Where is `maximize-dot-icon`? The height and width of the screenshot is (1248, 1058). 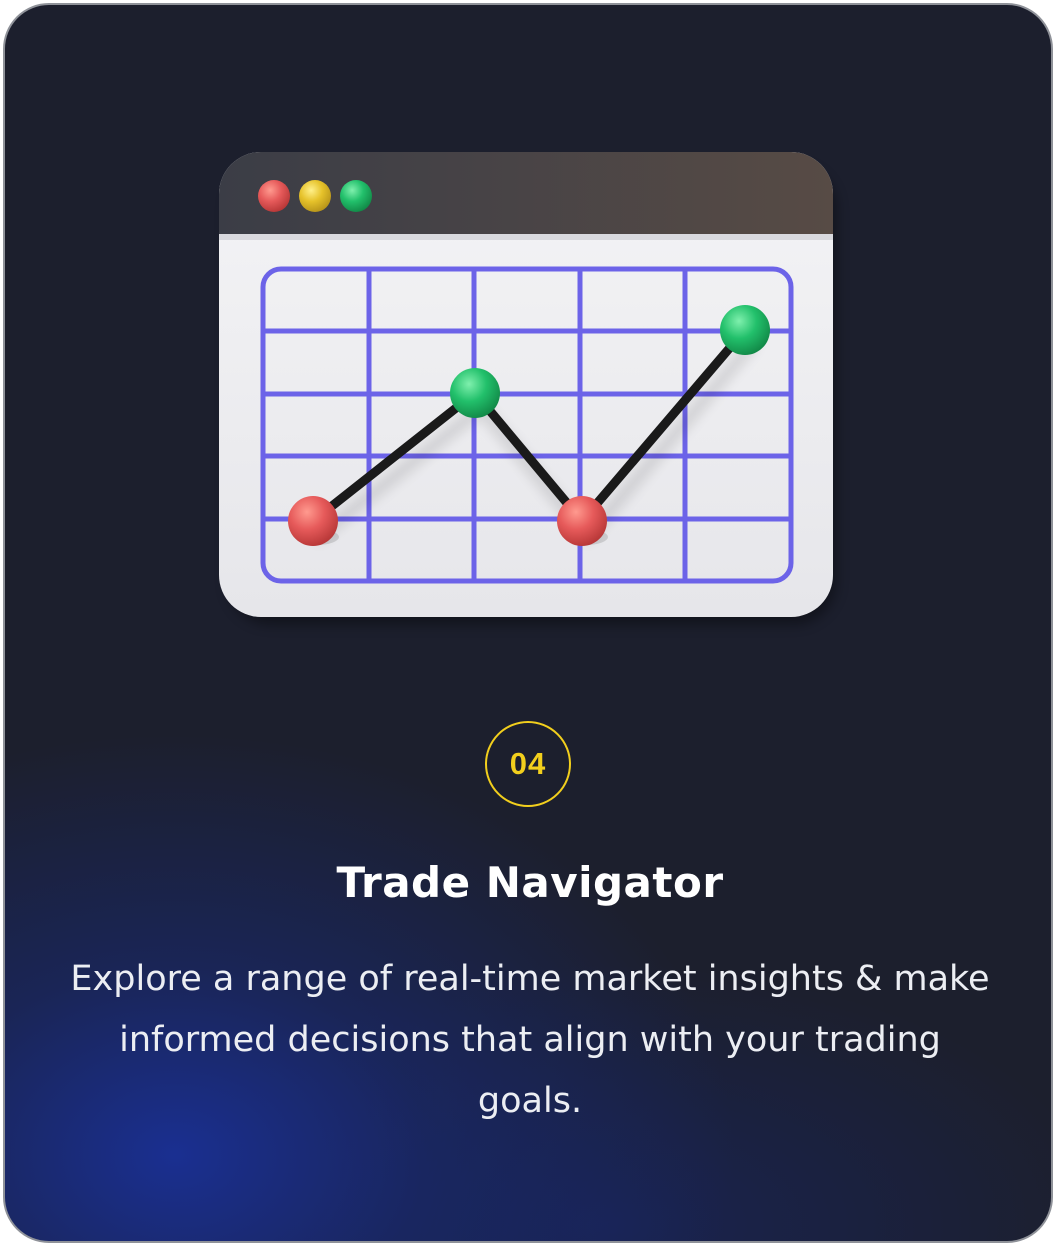 maximize-dot-icon is located at coordinates (356, 196).